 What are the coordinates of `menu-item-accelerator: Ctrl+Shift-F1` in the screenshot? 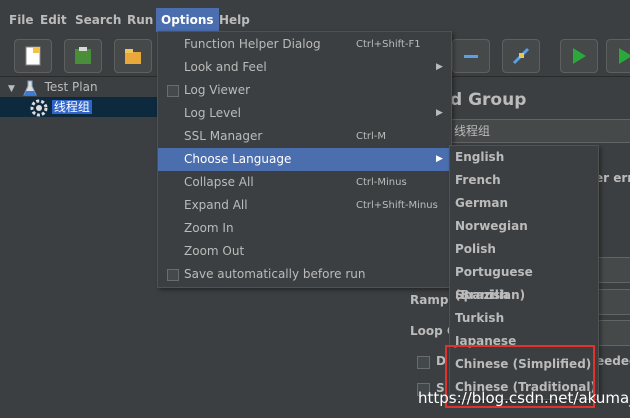 It's located at (388, 44).